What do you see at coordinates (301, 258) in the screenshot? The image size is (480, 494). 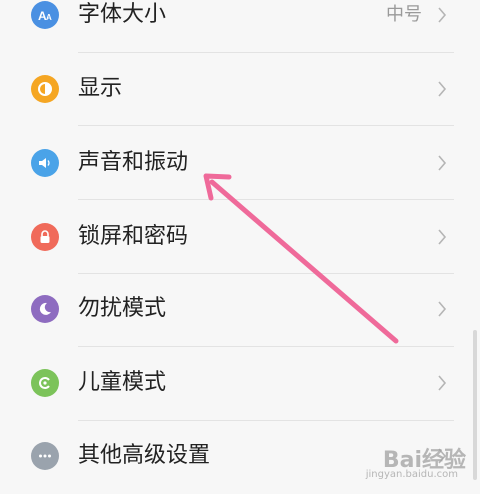 I see `annotation-arrow` at bounding box center [301, 258].